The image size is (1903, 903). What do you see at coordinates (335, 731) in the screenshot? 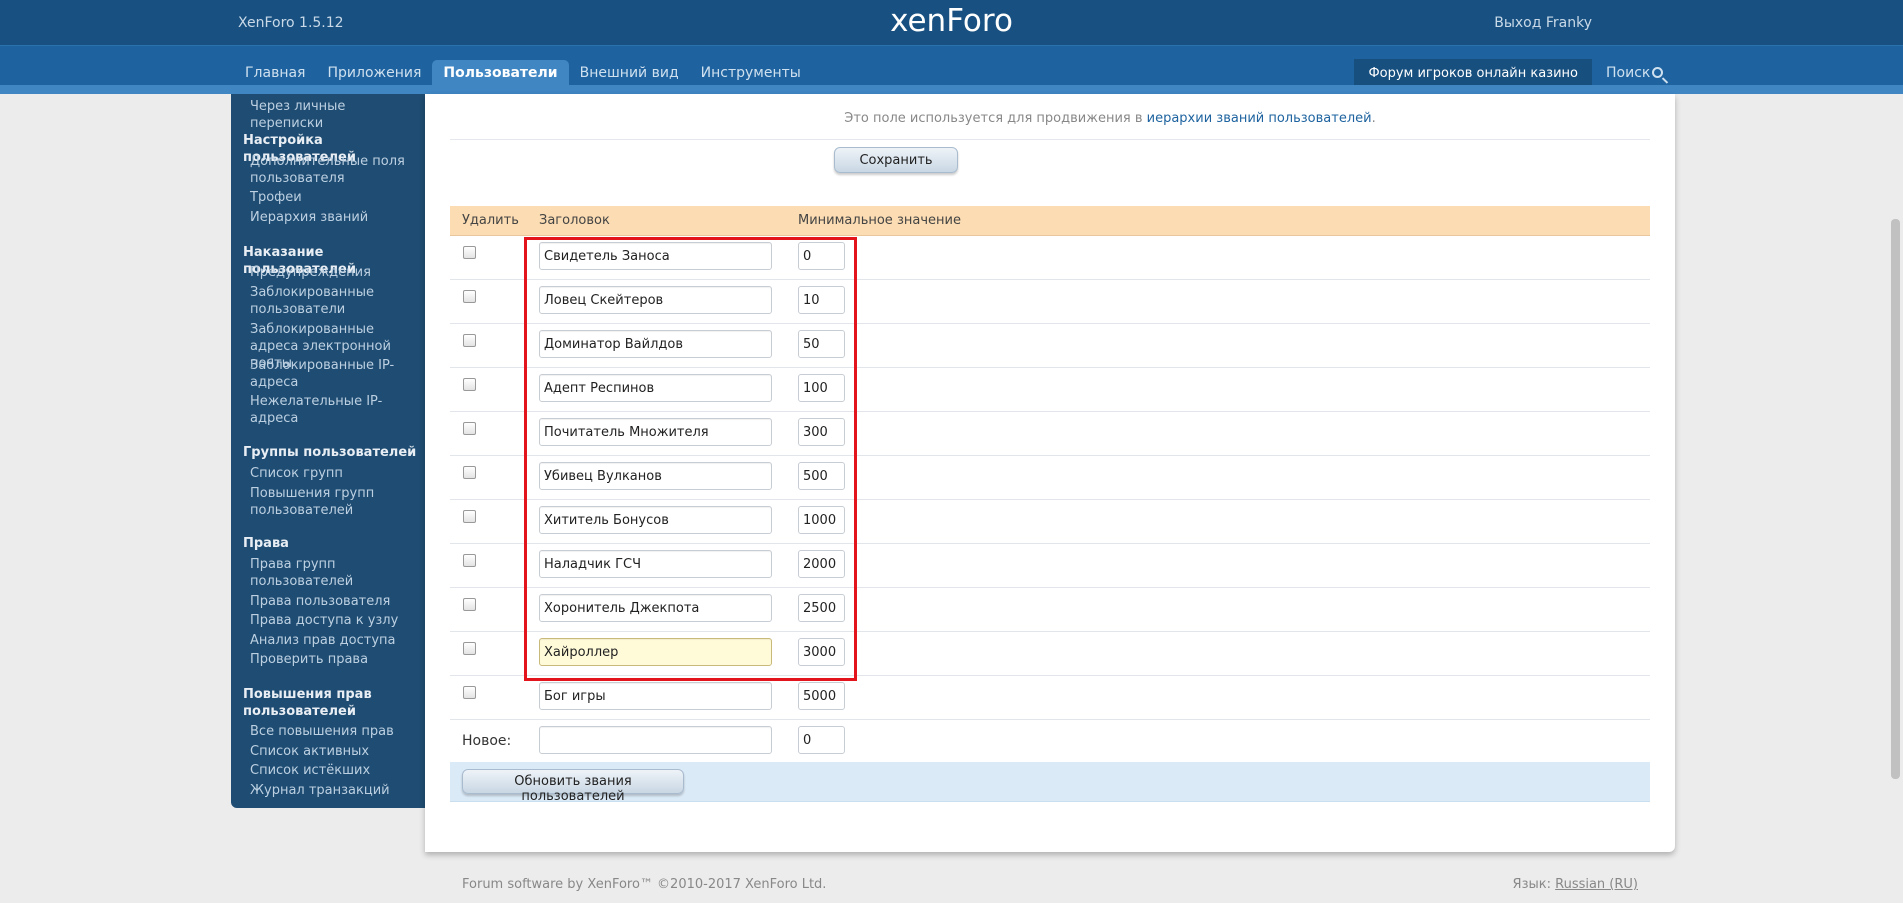
I see `sidebar-item-all-upgrades: Все повышения прав` at bounding box center [335, 731].